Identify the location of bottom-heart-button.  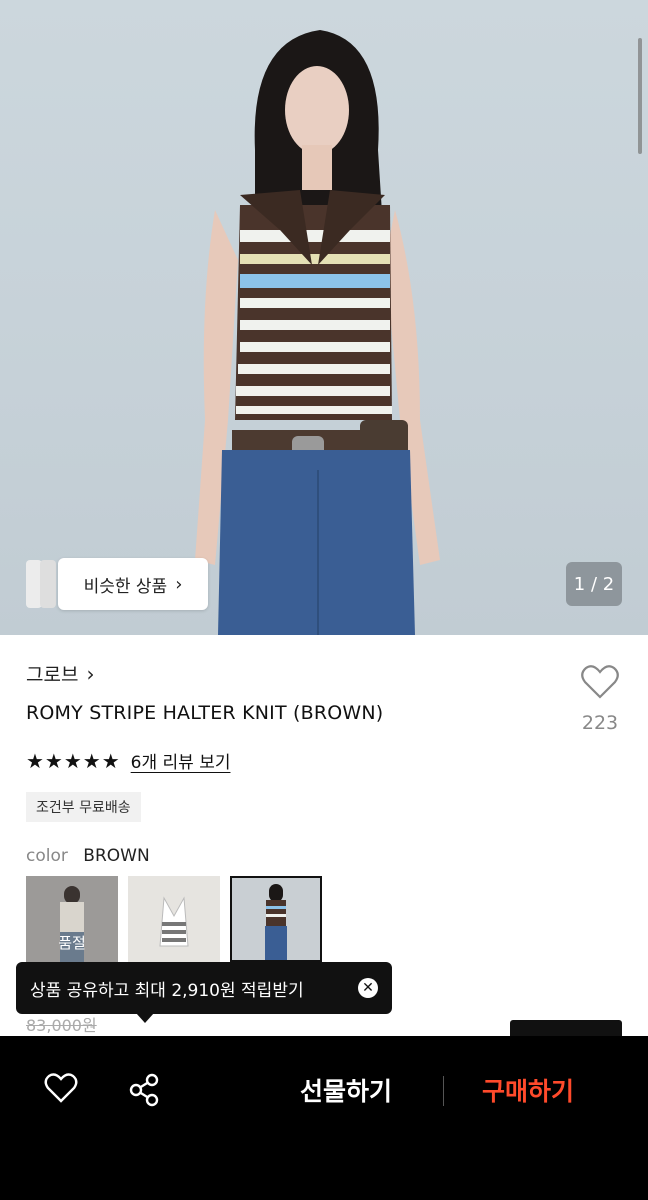
(61, 1090).